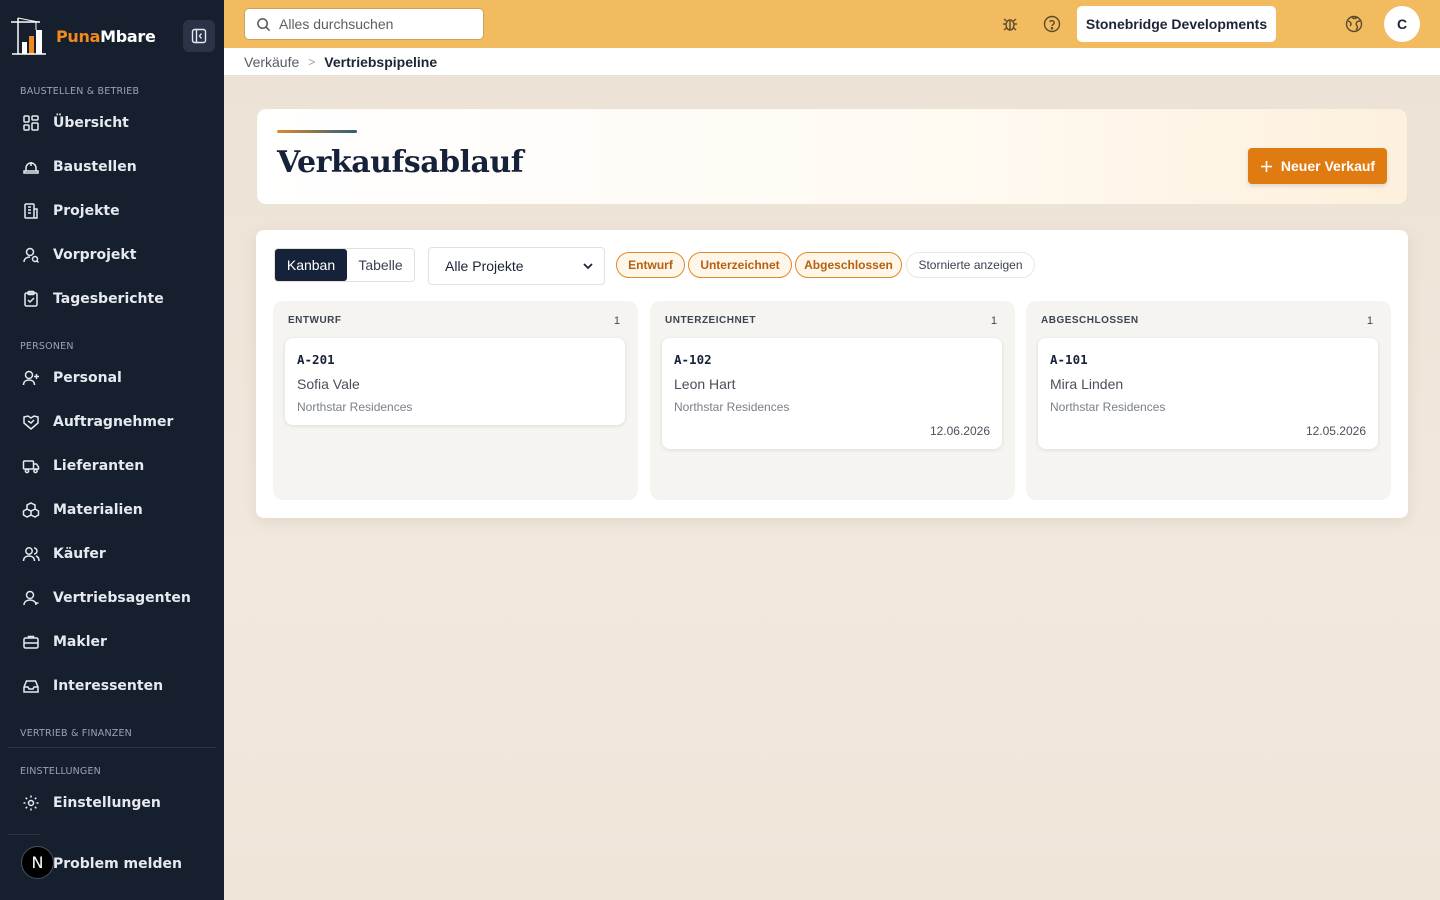 The height and width of the screenshot is (900, 1440). What do you see at coordinates (31, 255) in the screenshot?
I see `user-search-icon` at bounding box center [31, 255].